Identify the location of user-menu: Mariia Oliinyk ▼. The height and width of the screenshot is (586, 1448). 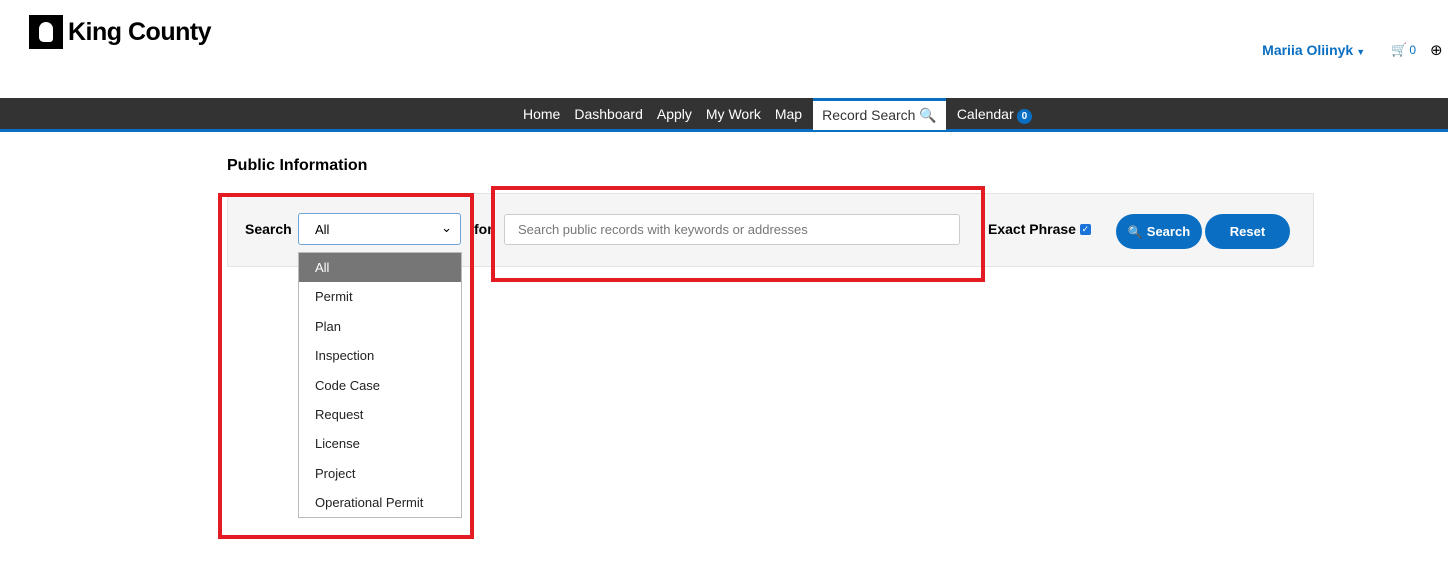
(1313, 50).